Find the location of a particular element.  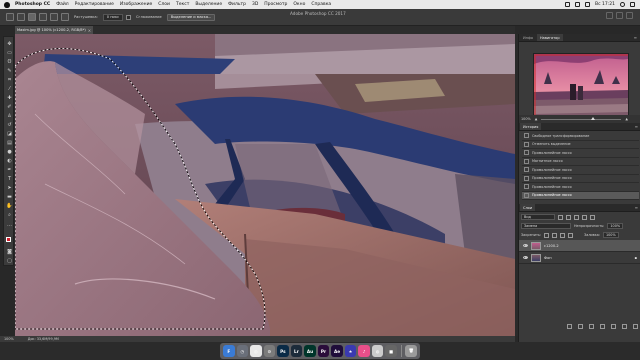

dodge-tool-icon: ◐ is located at coordinates (9, 161).